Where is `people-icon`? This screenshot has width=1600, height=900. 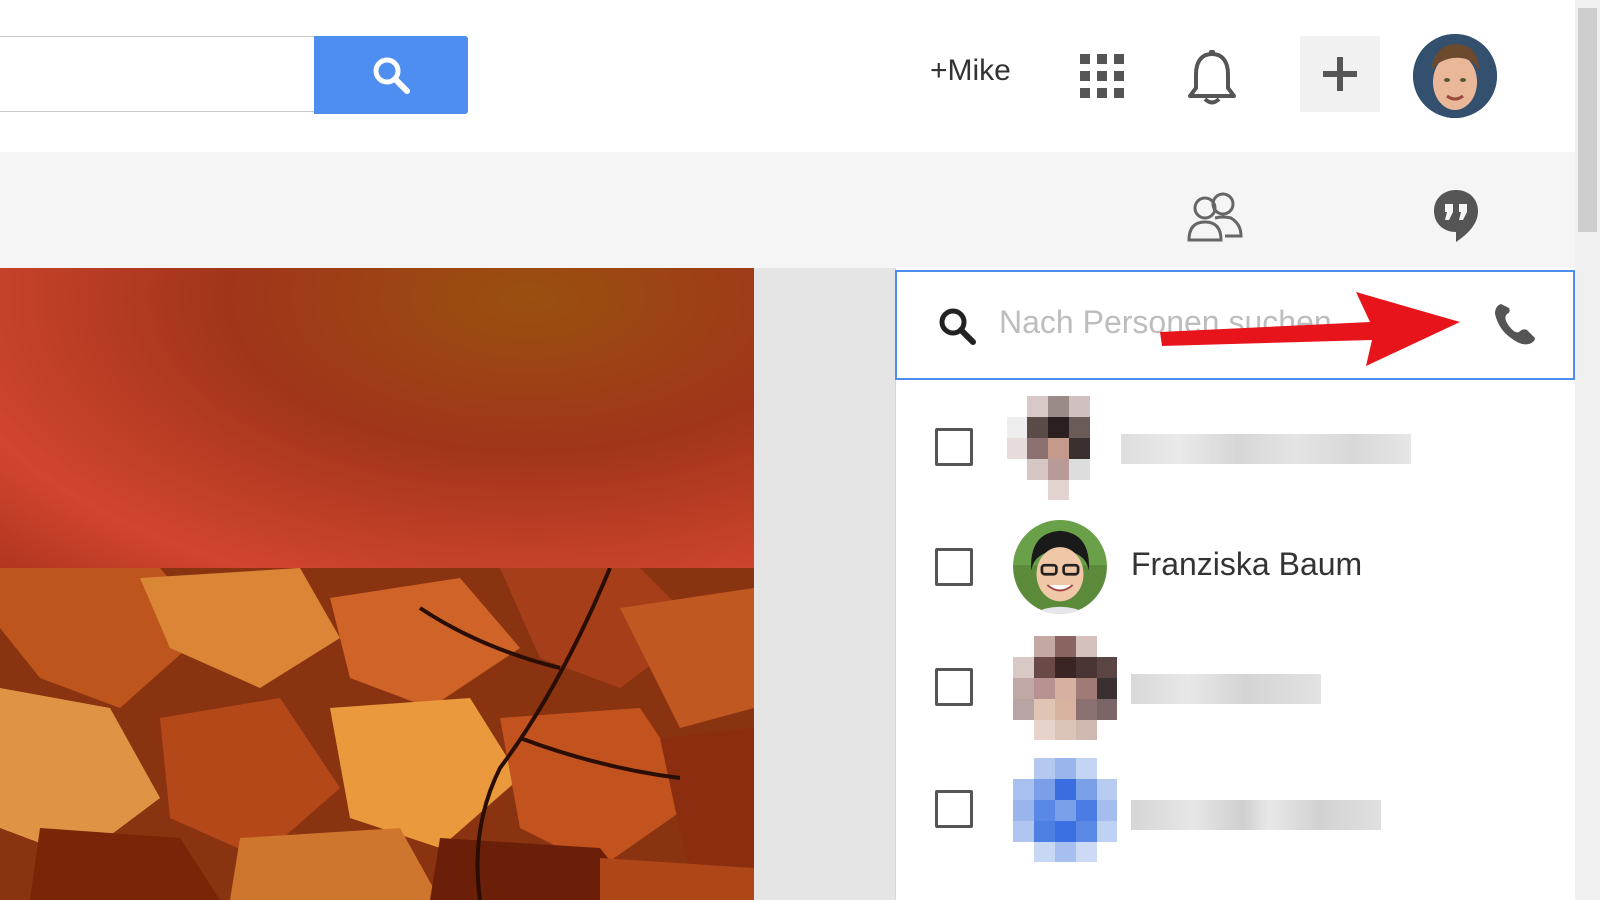
people-icon is located at coordinates (1214, 216).